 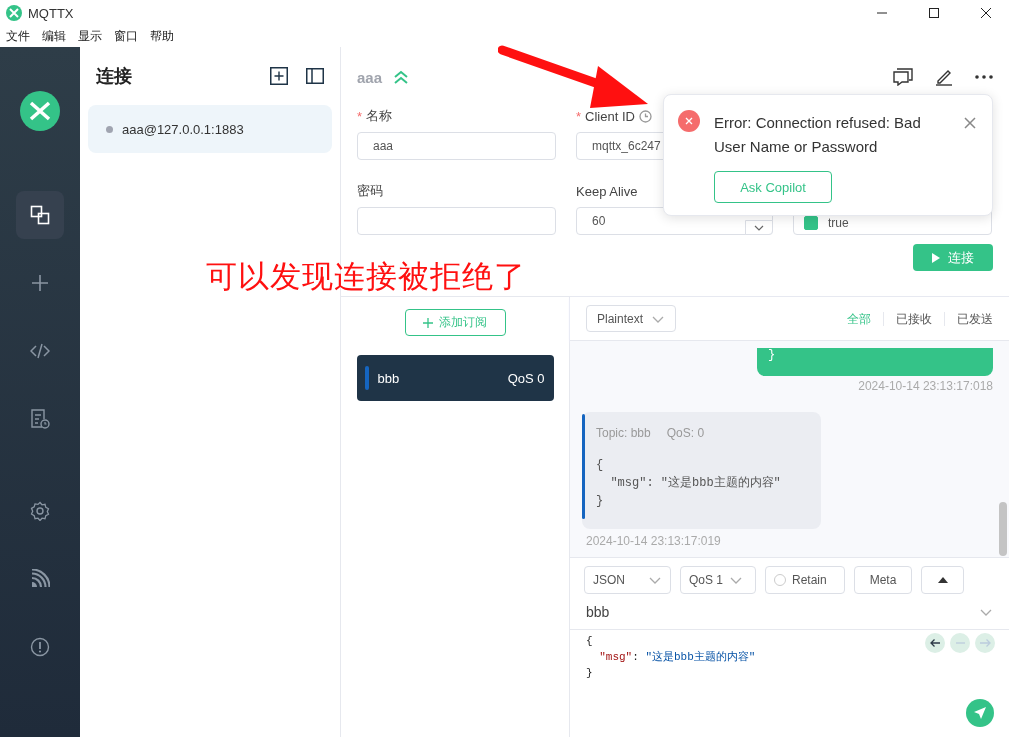 What do you see at coordinates (623, 433) in the screenshot?
I see `message-topic: Topic: bbb` at bounding box center [623, 433].